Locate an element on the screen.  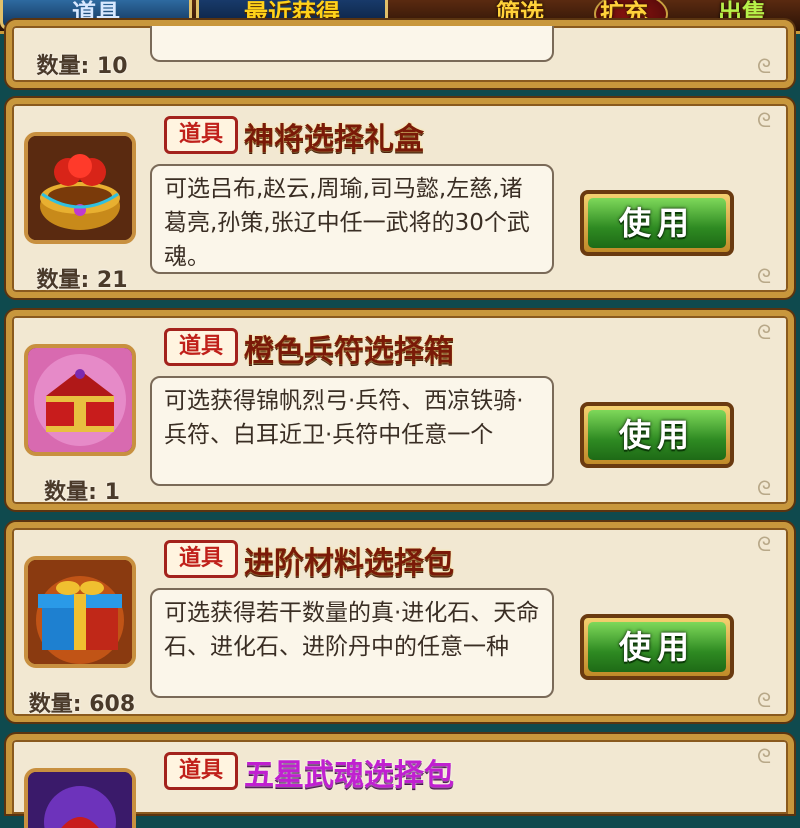
purple-soul-pack-icon is located at coordinates (80, 800).